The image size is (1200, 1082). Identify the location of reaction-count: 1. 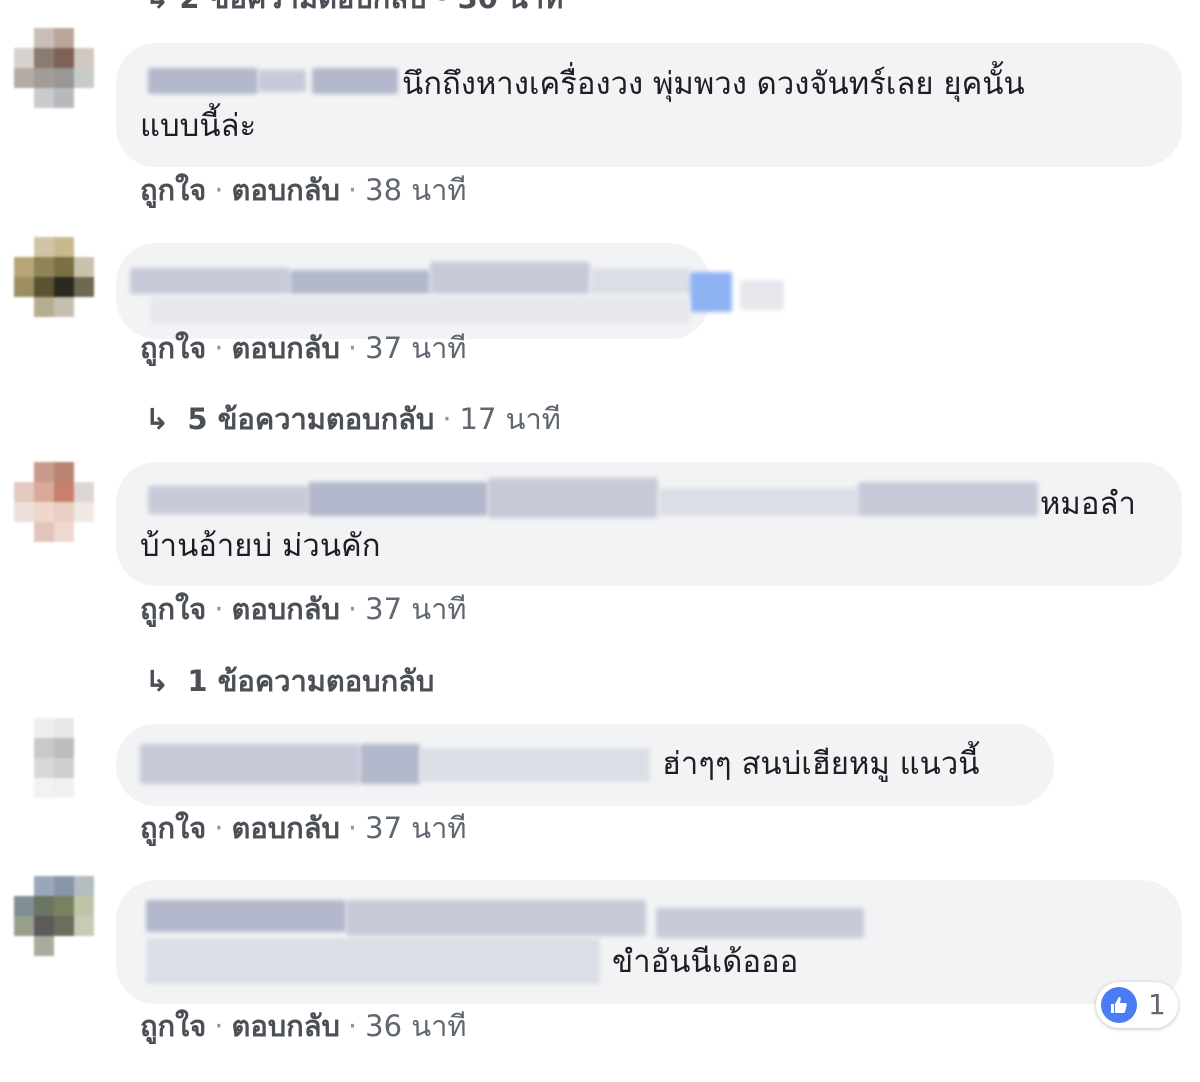
(1157, 1004).